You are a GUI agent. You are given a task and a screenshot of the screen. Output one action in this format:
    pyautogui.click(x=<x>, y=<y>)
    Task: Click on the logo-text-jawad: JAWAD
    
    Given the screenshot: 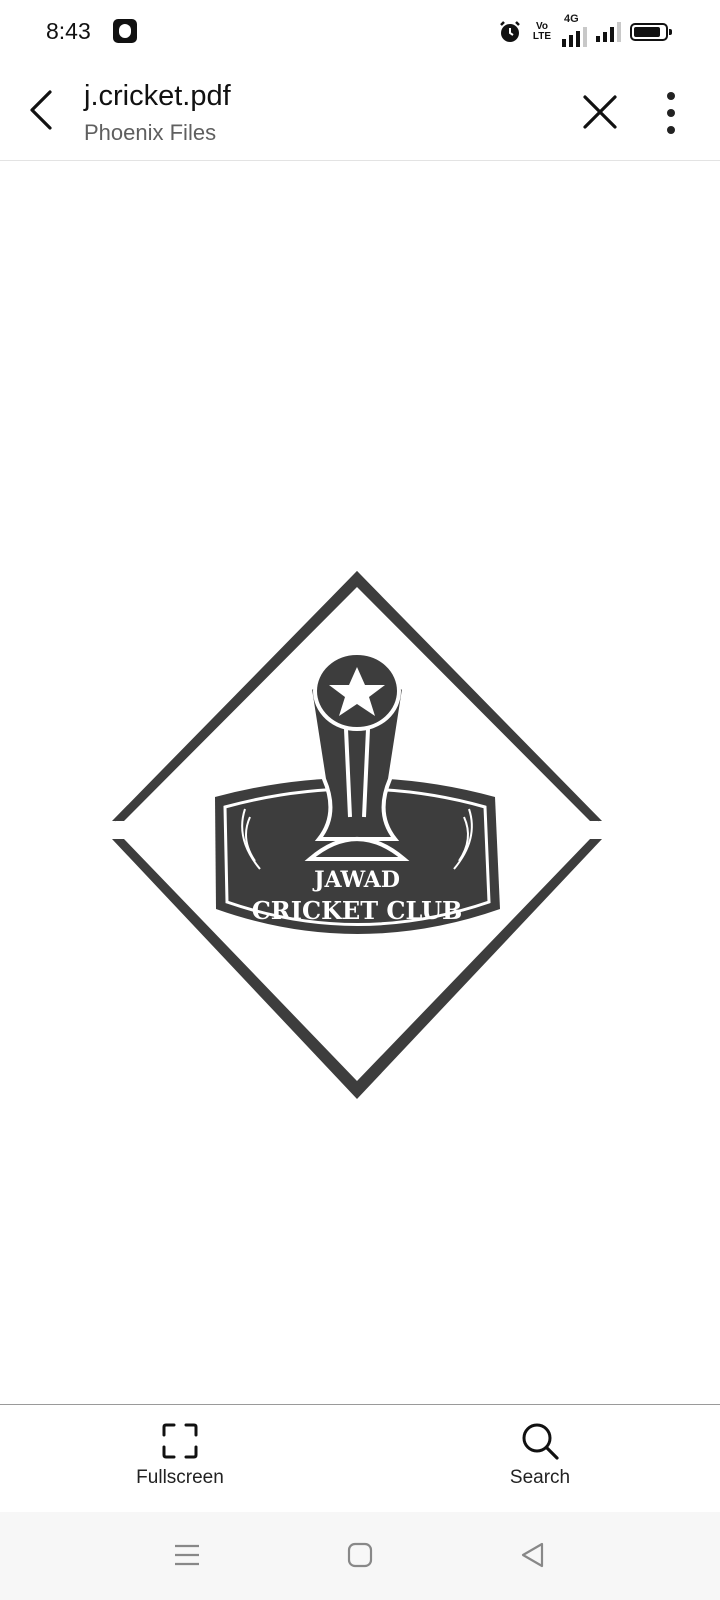 What is the action you would take?
    pyautogui.click(x=356, y=880)
    